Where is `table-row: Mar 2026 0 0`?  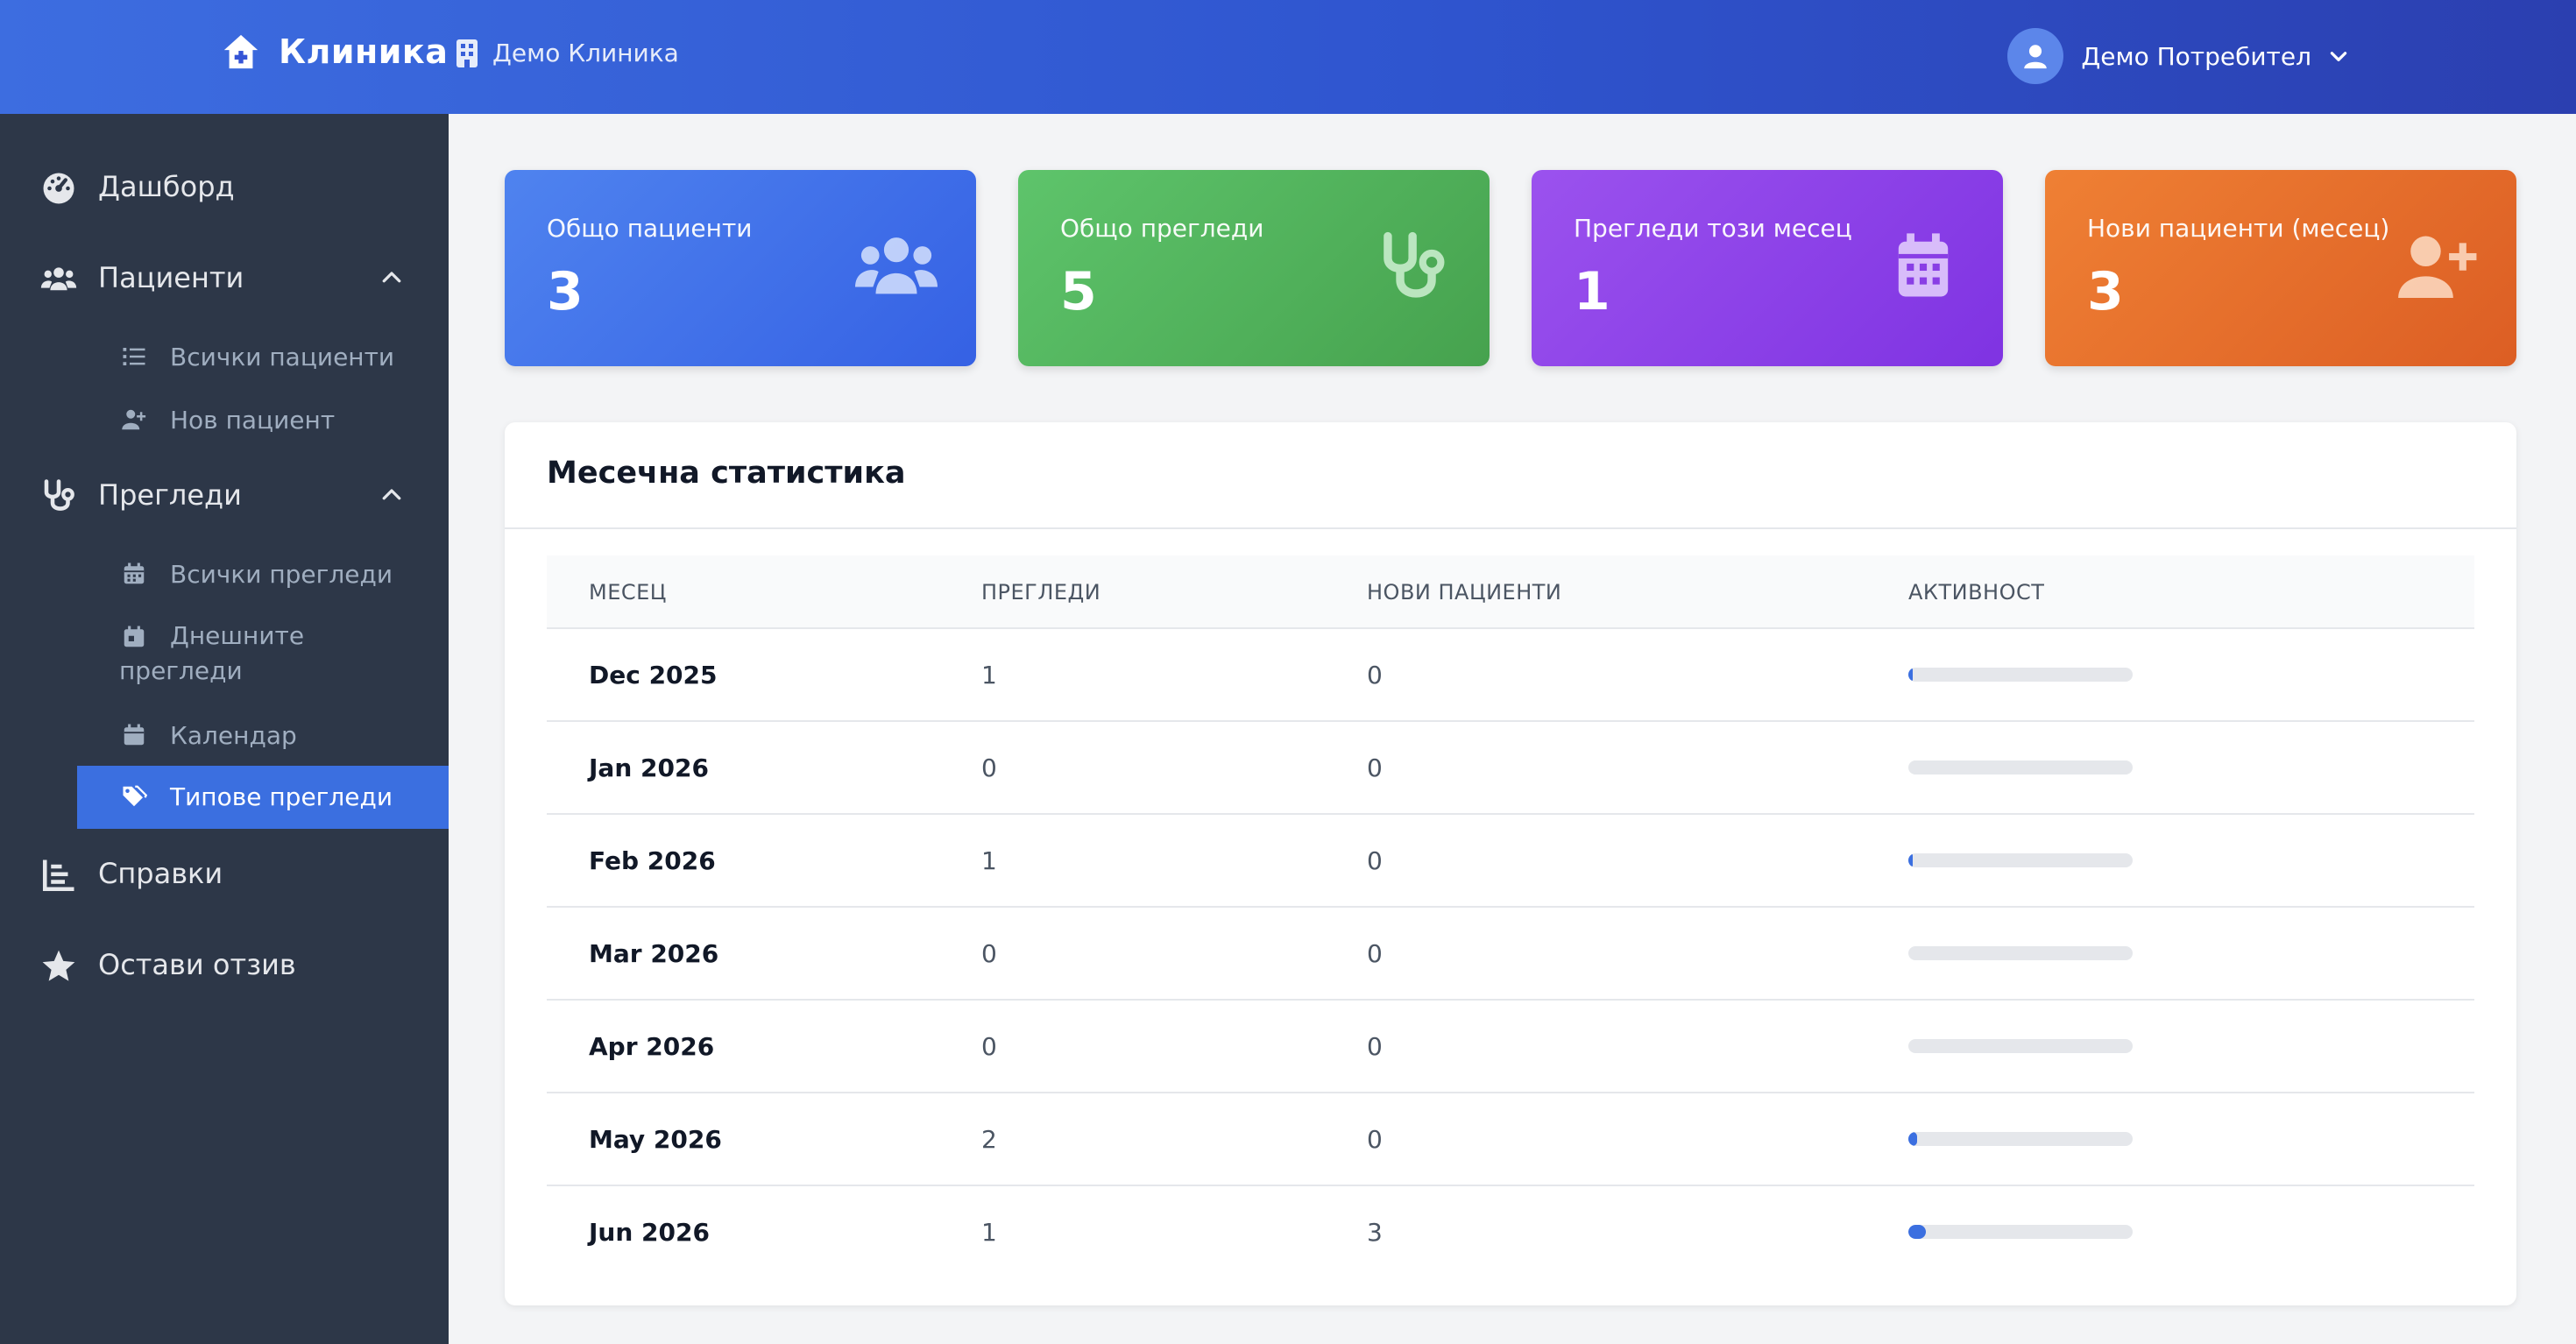 table-row: Mar 2026 0 0 is located at coordinates (1510, 954).